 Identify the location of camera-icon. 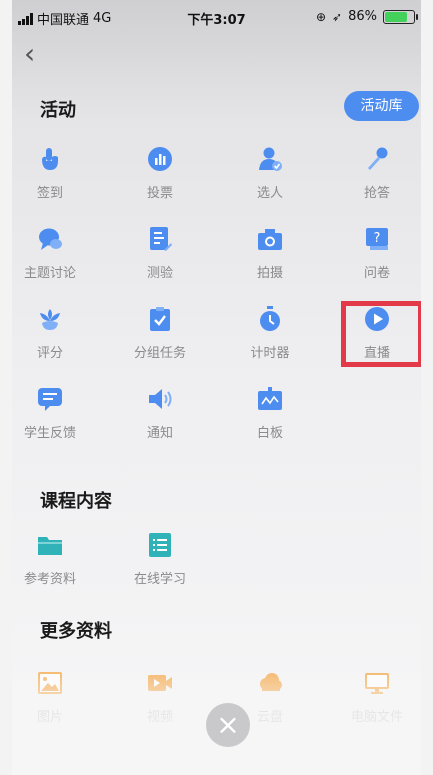
(270, 239).